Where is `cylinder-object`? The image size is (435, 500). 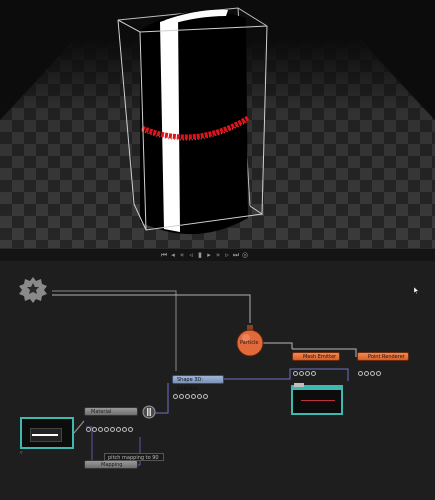
cylinder-object is located at coordinates (195, 122).